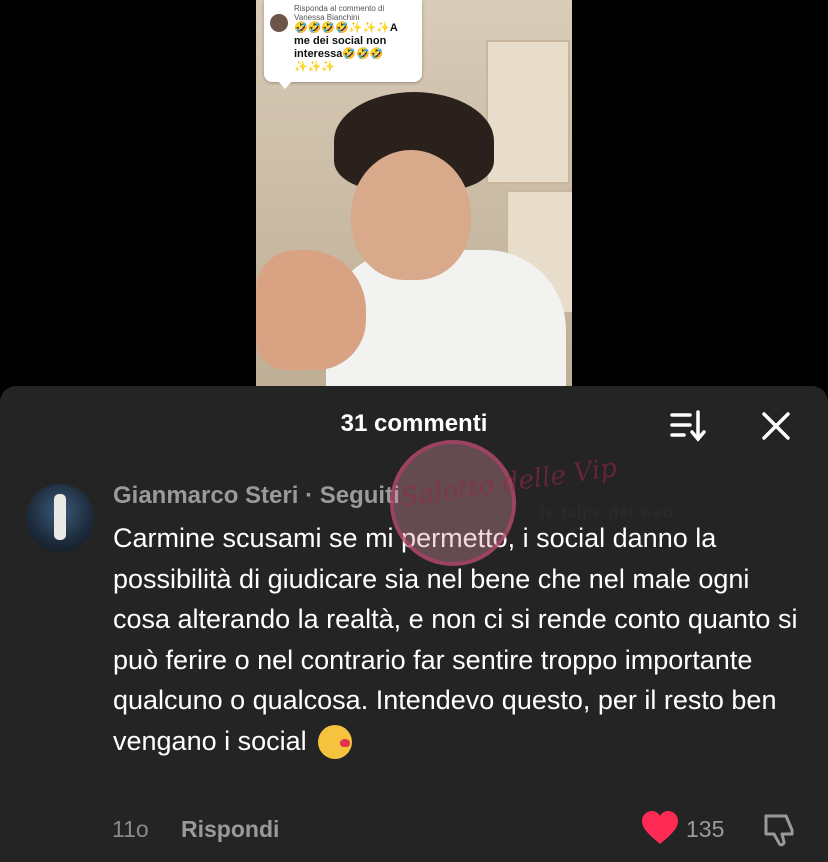  What do you see at coordinates (705, 829) in the screenshot?
I see `like-count: 135` at bounding box center [705, 829].